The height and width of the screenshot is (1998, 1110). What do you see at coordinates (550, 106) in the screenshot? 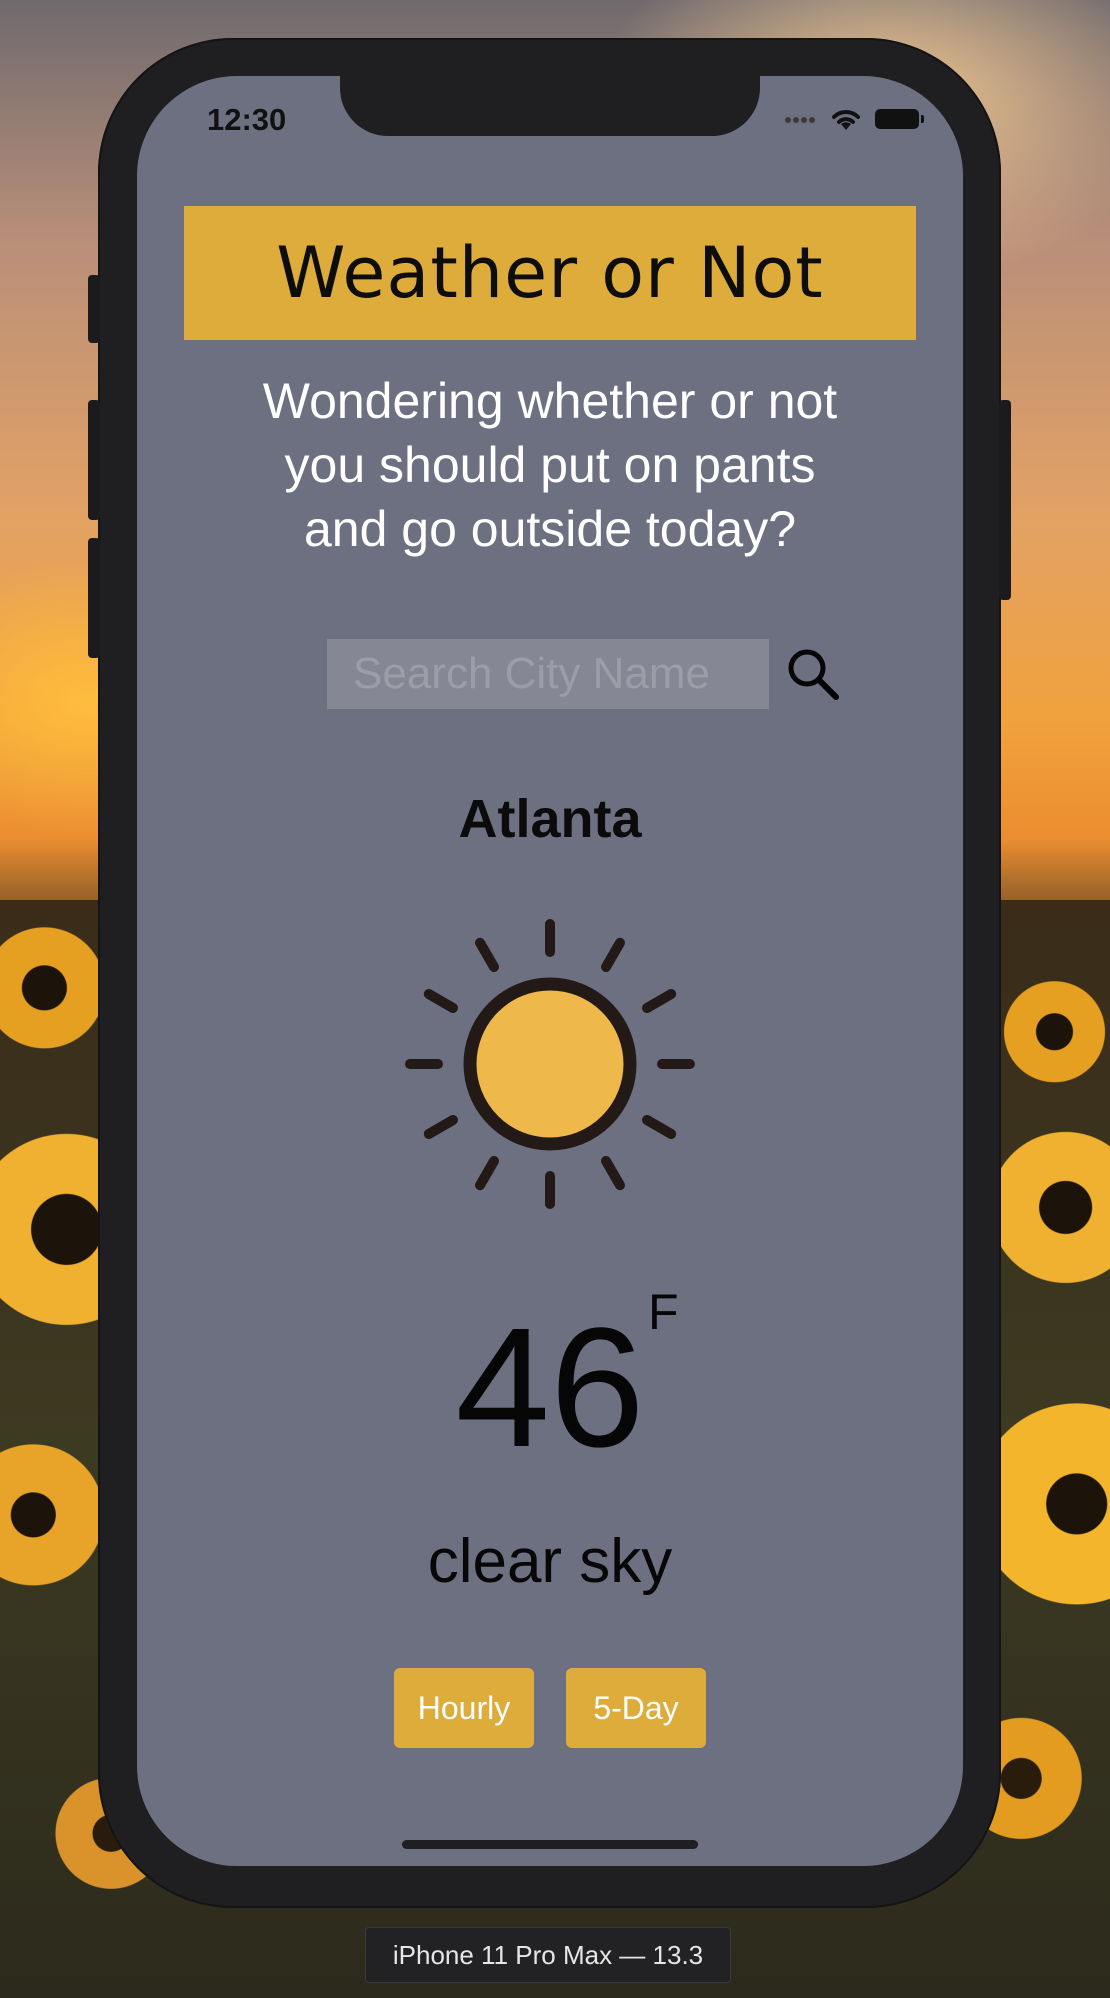
I see `notch` at bounding box center [550, 106].